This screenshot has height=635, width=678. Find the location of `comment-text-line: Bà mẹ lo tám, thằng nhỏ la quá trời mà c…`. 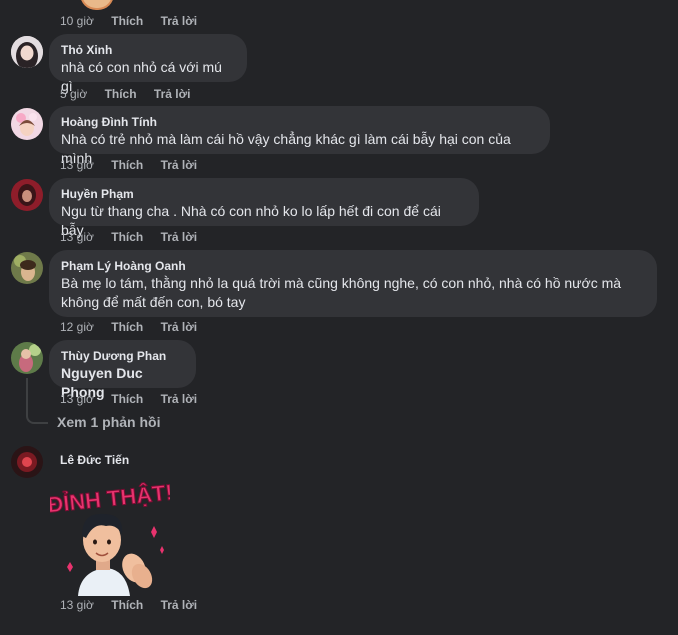

comment-text-line: Bà mẹ lo tám, thằng nhỏ la quá trời mà c… is located at coordinates (341, 283).